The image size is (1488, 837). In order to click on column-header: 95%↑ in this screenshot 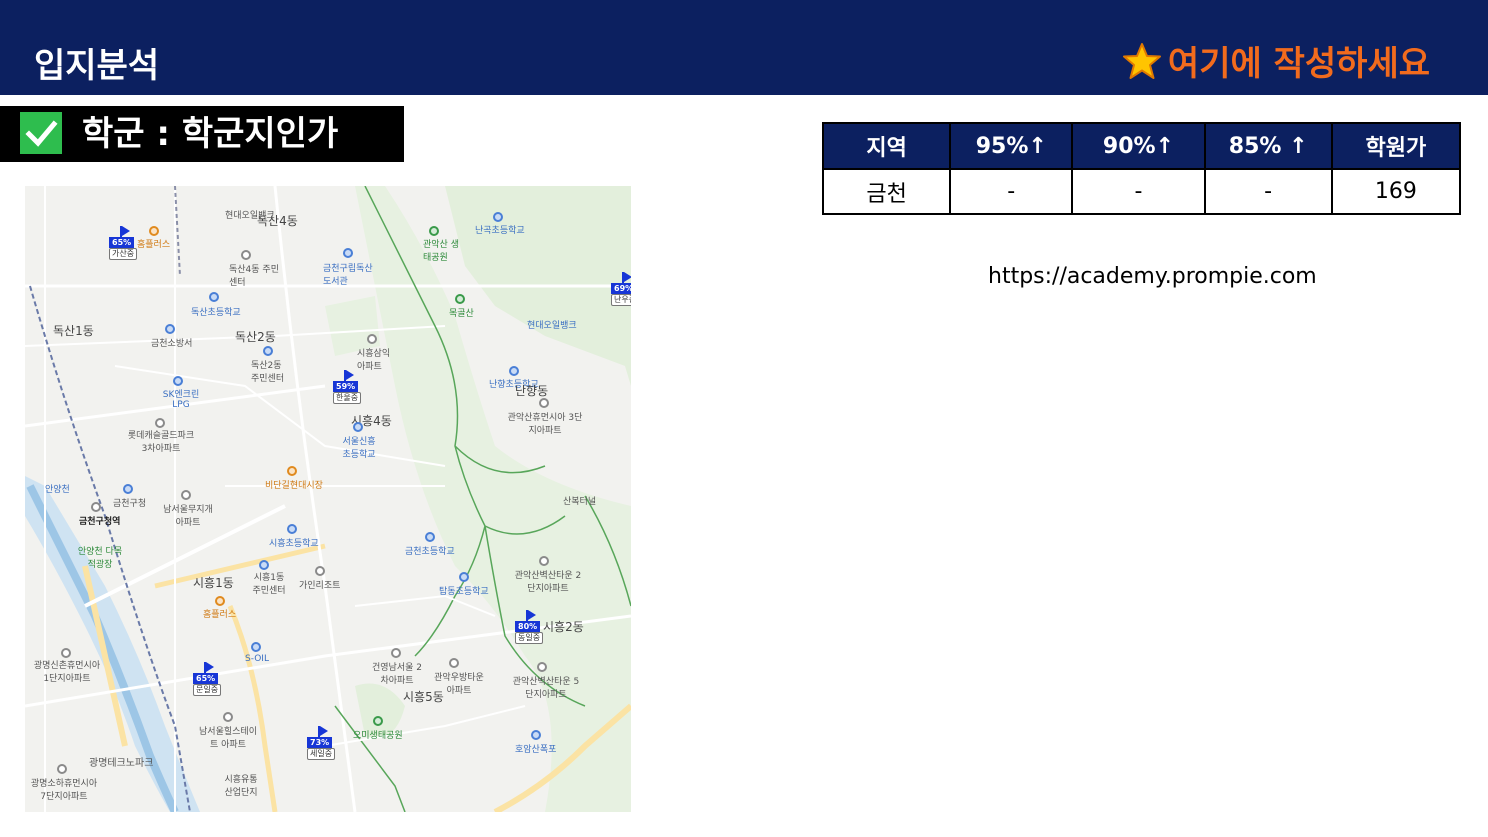, I will do `click(1011, 146)`.